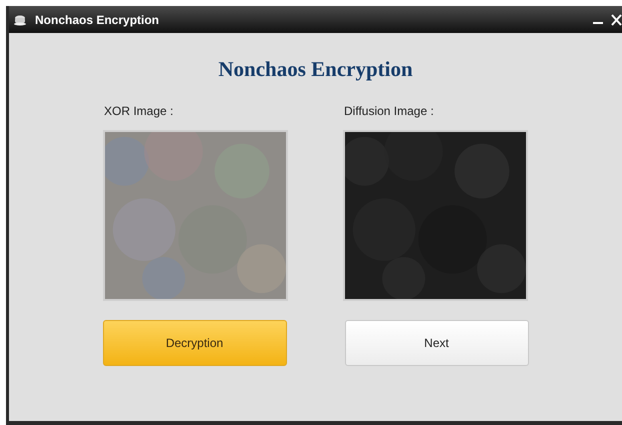 This screenshot has width=622, height=425. I want to click on cup-icon, so click(20, 20).